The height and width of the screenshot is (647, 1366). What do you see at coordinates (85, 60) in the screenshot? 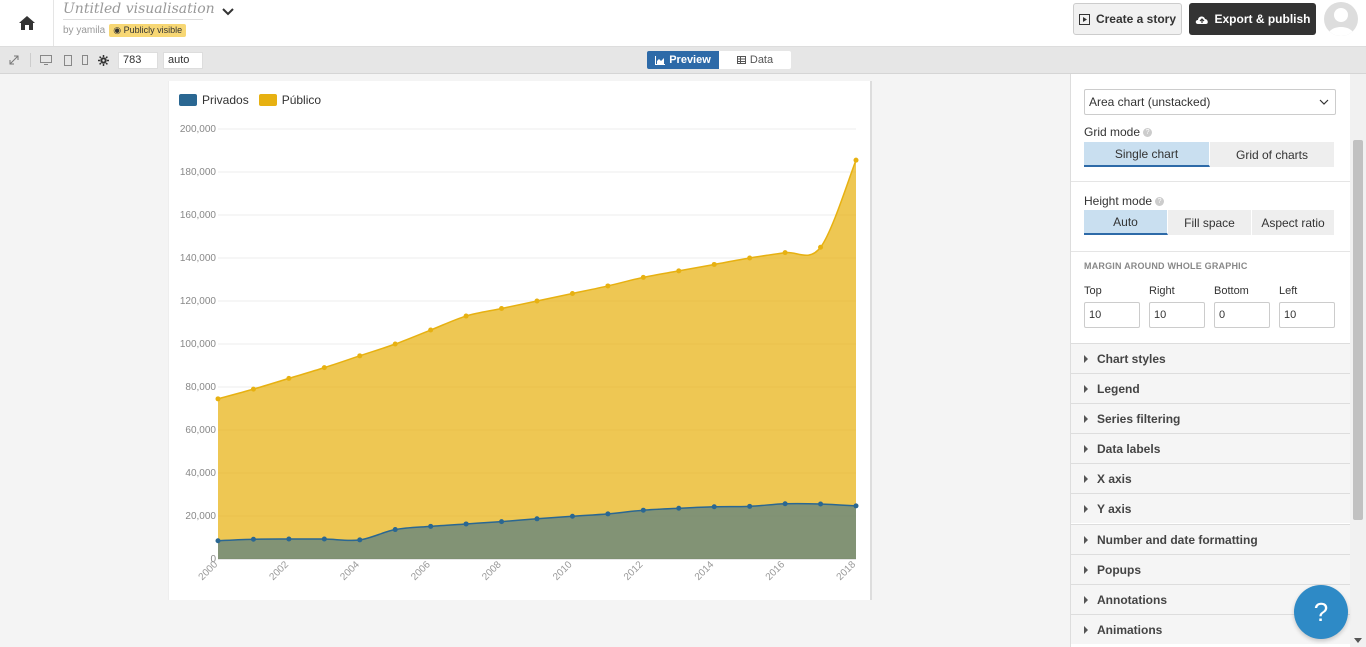
I see `mobile-icon` at bounding box center [85, 60].